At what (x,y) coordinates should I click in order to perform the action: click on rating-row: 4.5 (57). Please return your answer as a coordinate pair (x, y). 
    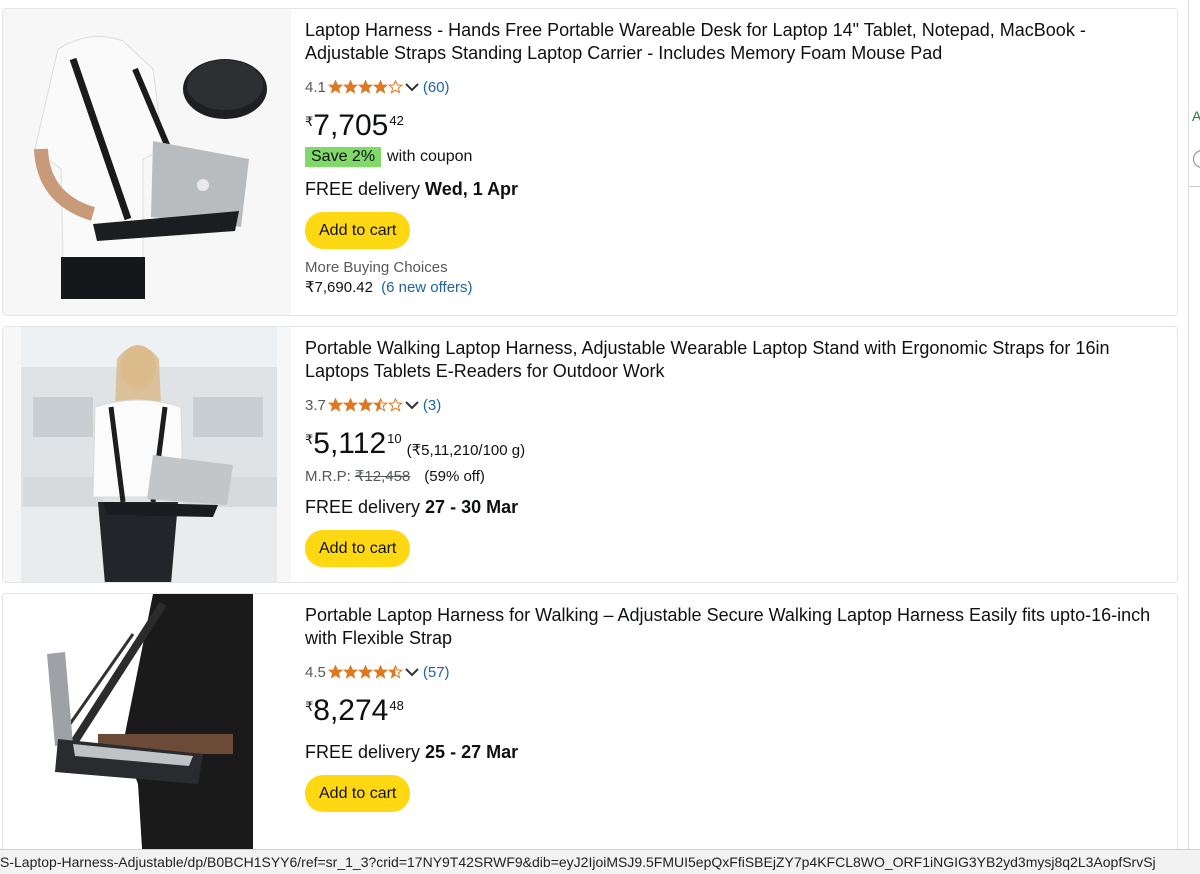
    Looking at the image, I should click on (735, 672).